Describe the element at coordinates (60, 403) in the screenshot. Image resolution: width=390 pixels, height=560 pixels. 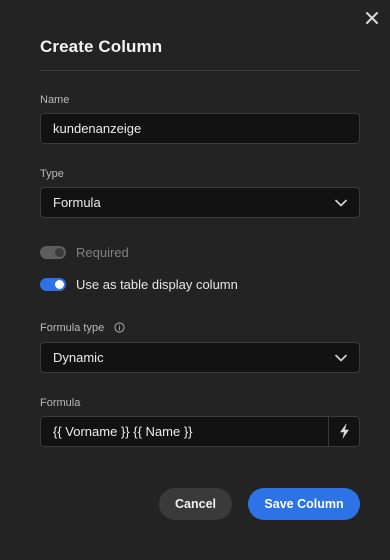
I see `formula-label: Formula` at that location.